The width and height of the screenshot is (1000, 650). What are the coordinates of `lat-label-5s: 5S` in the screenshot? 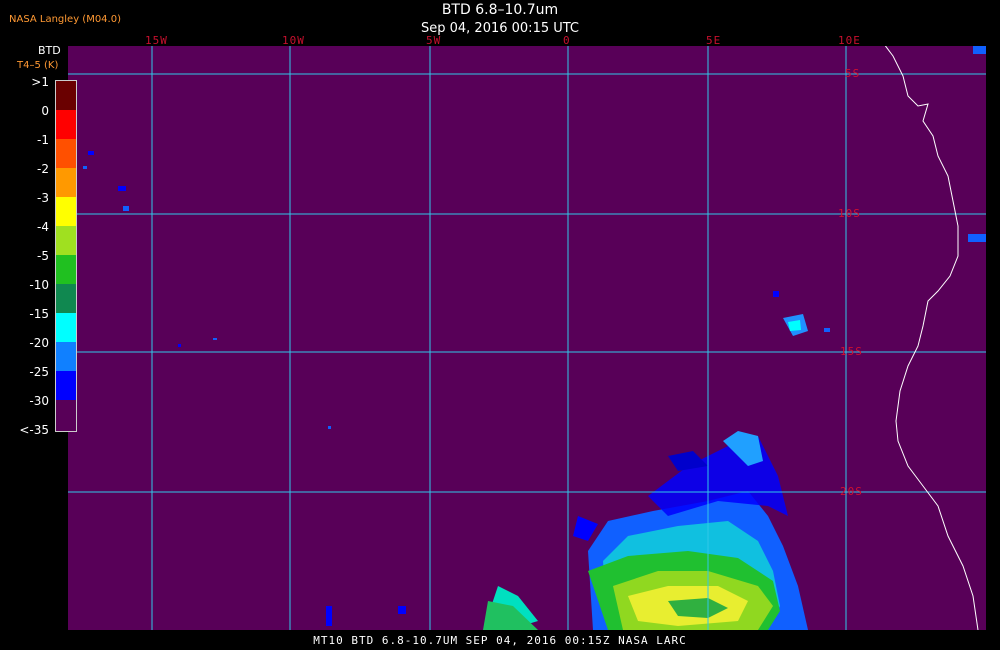 It's located at (853, 73).